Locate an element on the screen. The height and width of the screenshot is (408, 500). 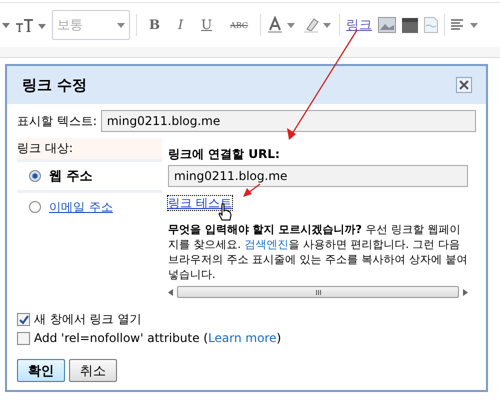
format-button: B is located at coordinates (154, 25).